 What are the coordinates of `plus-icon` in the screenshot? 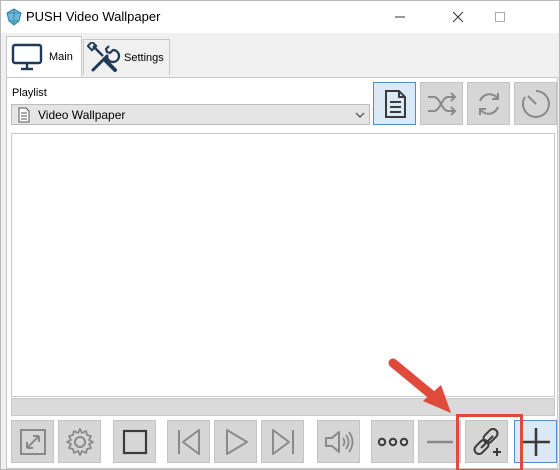 It's located at (535, 441).